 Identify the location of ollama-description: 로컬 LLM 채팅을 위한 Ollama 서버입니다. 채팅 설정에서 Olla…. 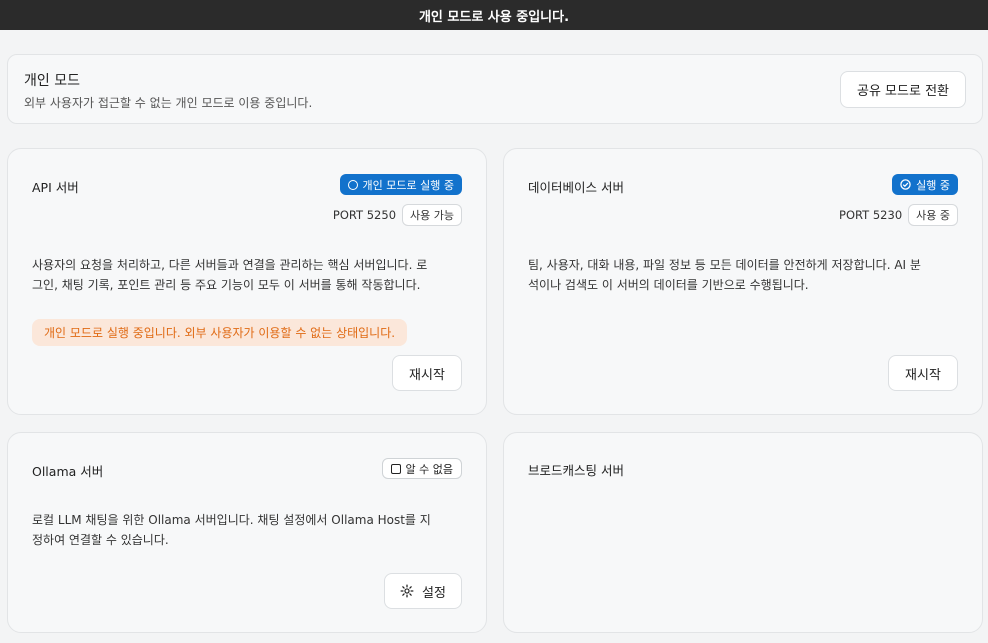
(231, 530).